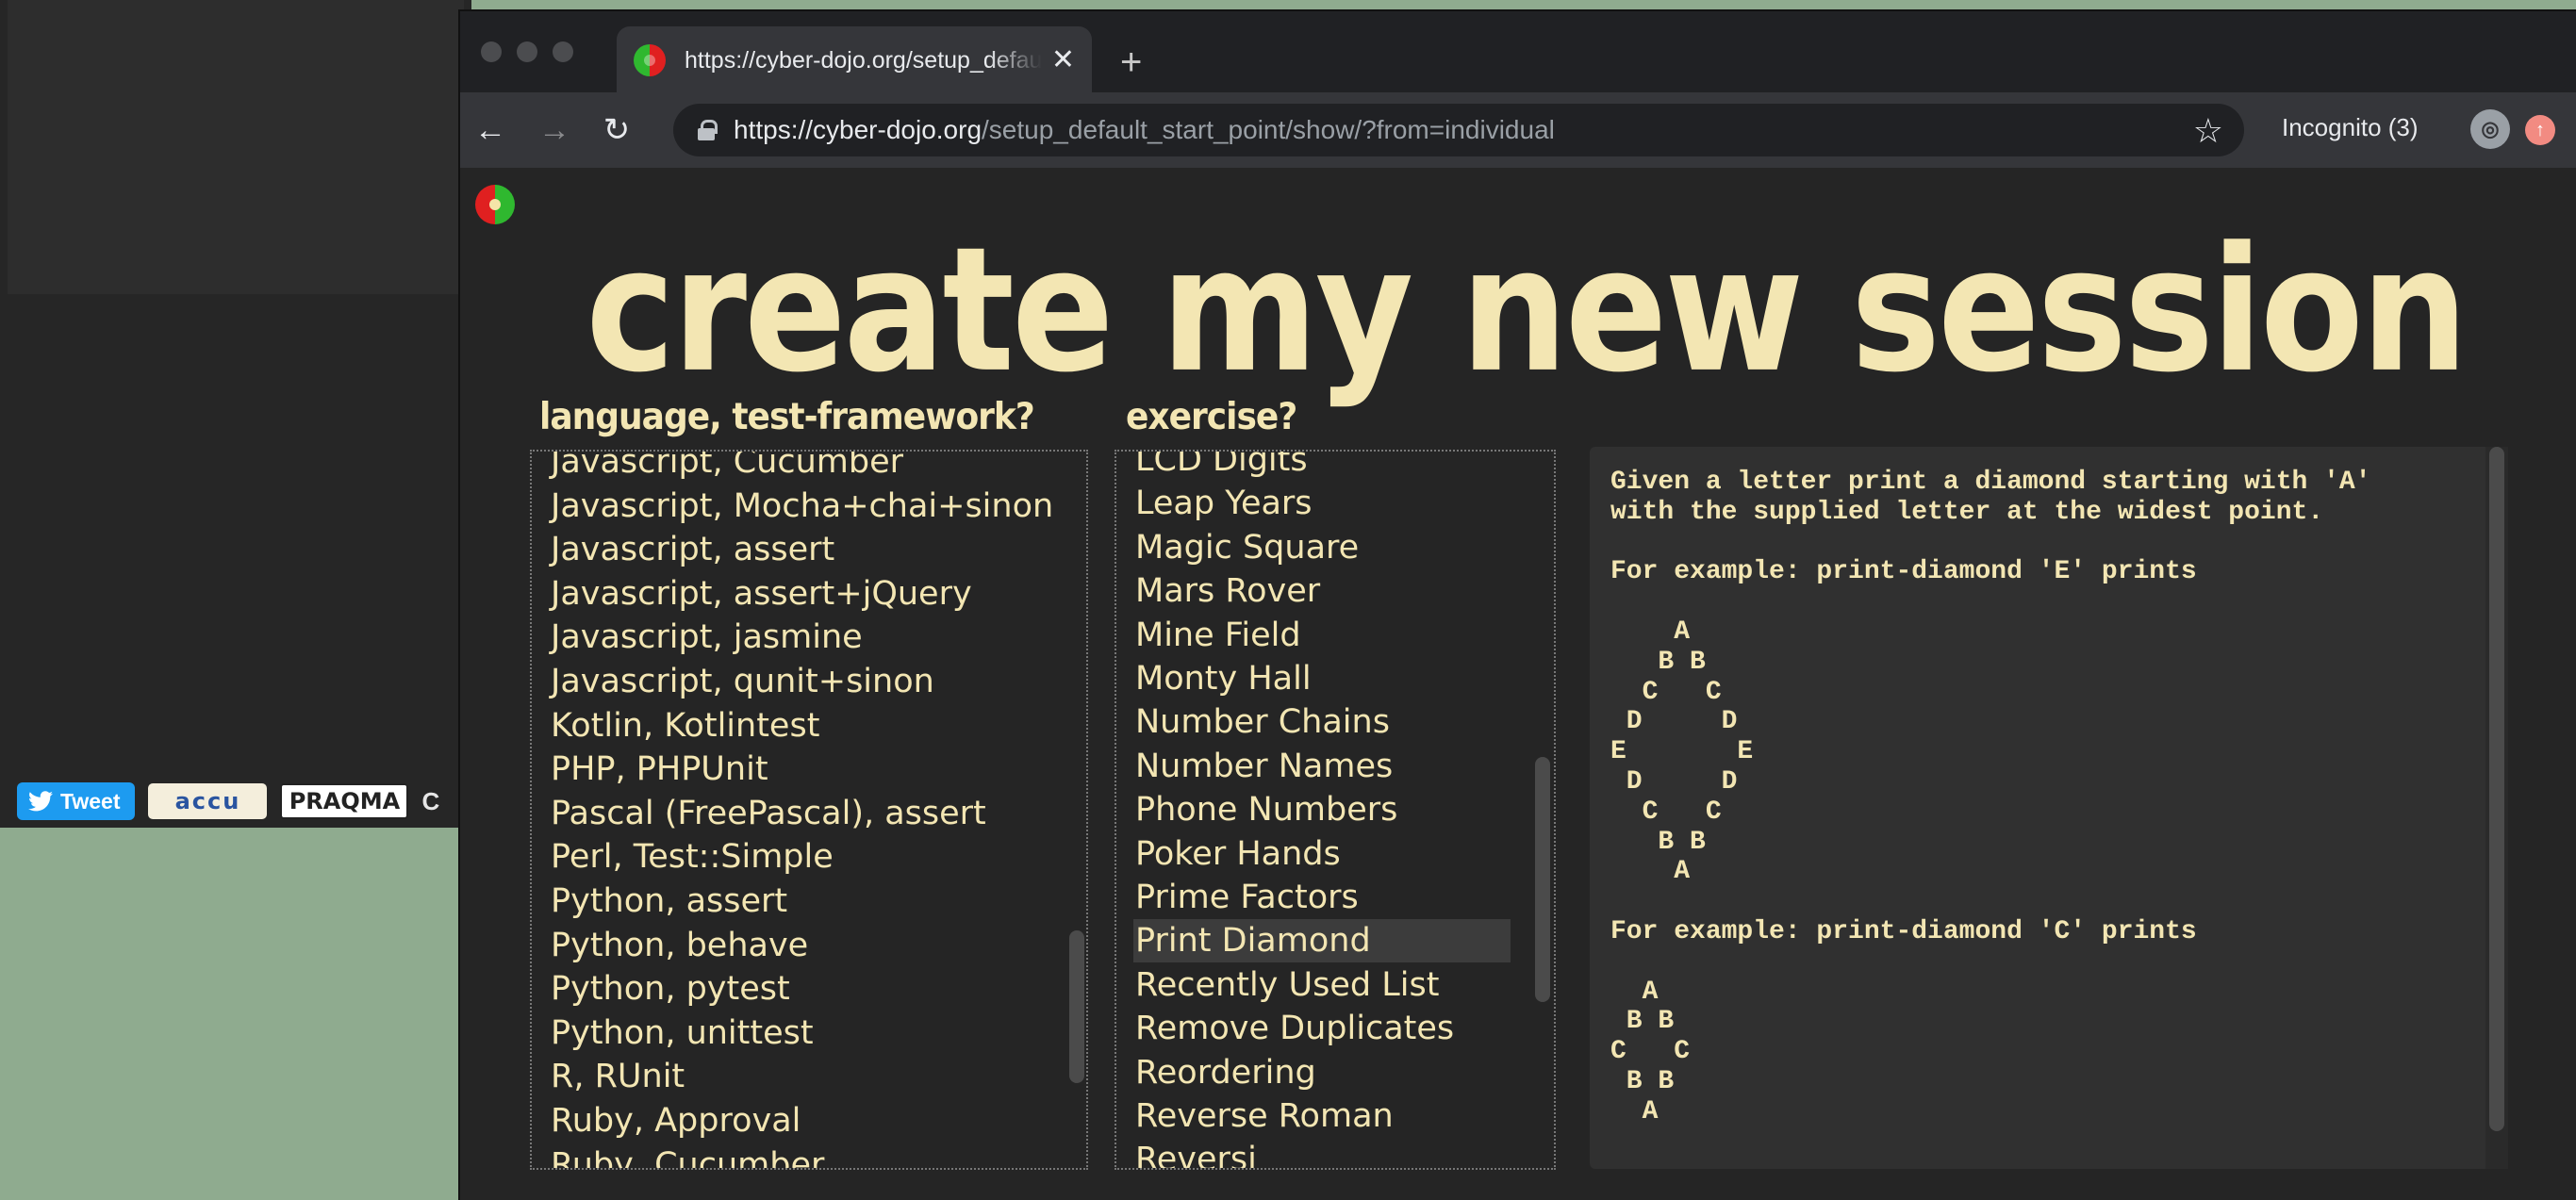 Image resolution: width=2576 pixels, height=1200 pixels. Describe the element at coordinates (1323, 766) in the screenshot. I see `exercise-list-item: Number Names` at that location.